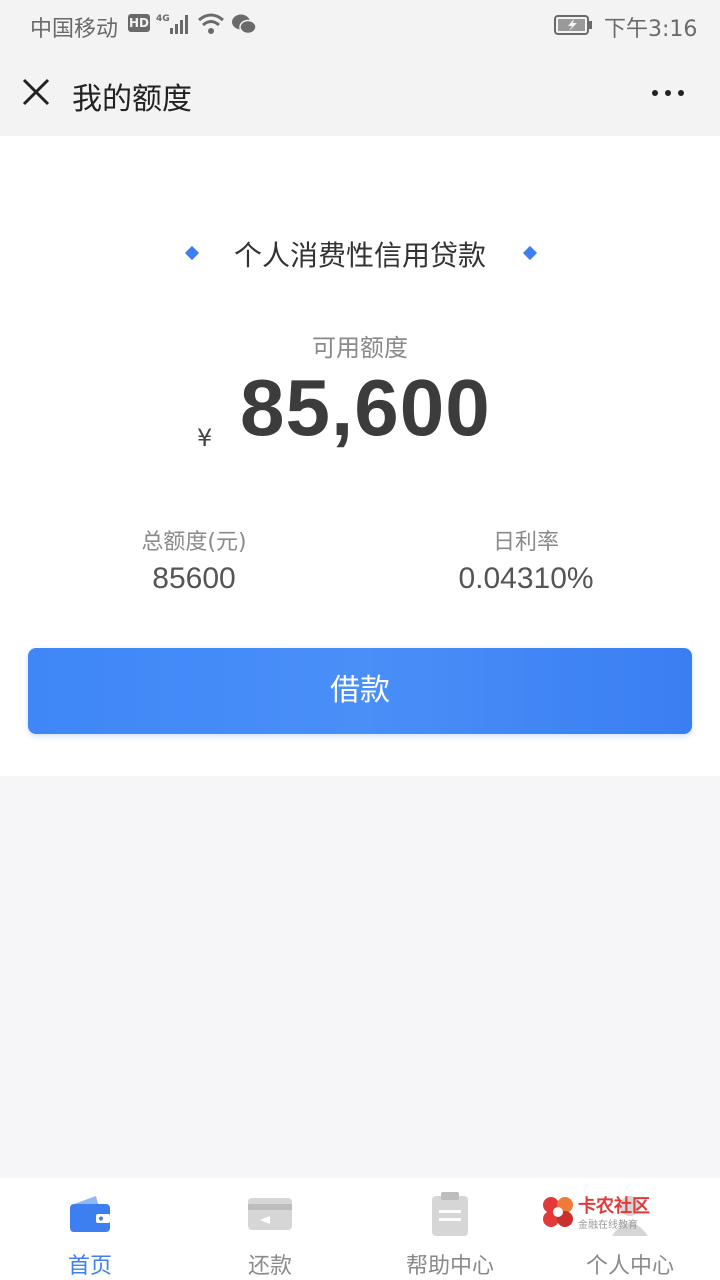 This screenshot has height=1280, width=720. Describe the element at coordinates (573, 25) in the screenshot. I see `battery-charging-icon` at that location.